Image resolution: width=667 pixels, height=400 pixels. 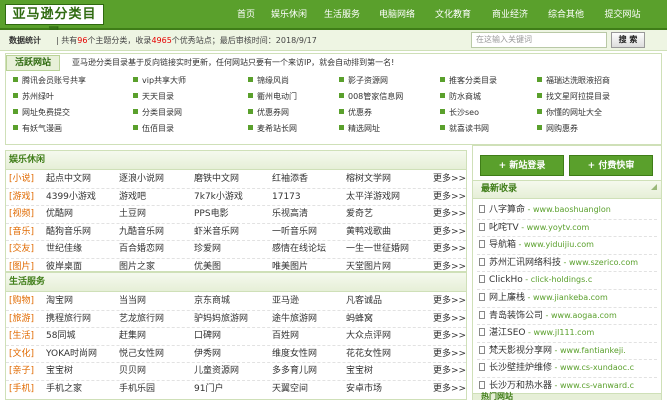 I want to click on site-link: 虾米音乐网, so click(x=216, y=232).